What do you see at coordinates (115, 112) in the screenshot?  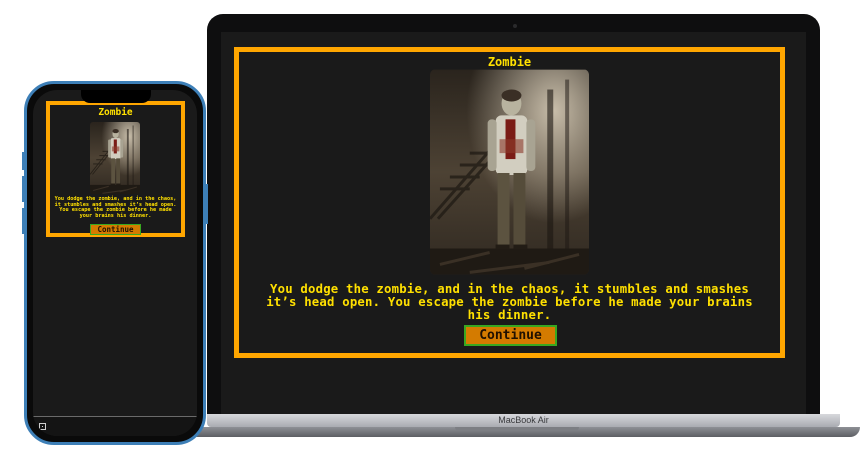 I see `scene-title-mobile: Zombie` at bounding box center [115, 112].